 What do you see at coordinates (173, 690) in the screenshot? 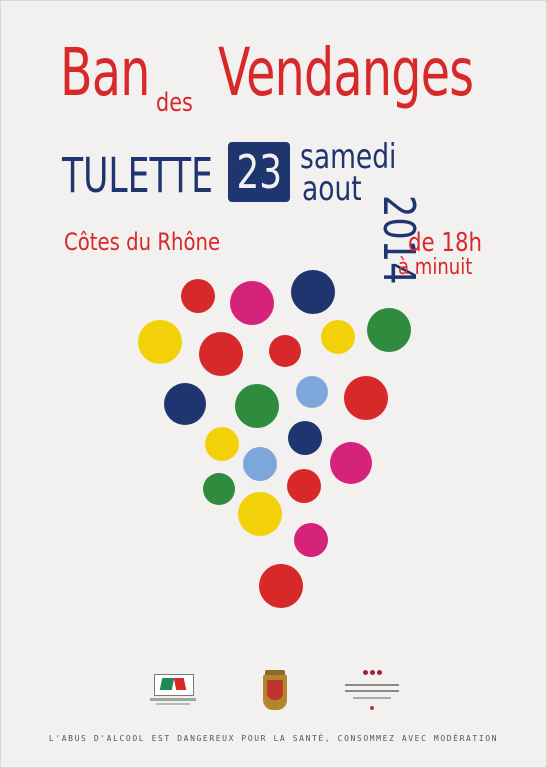
I see `credit-agricole-logo` at bounding box center [173, 690].